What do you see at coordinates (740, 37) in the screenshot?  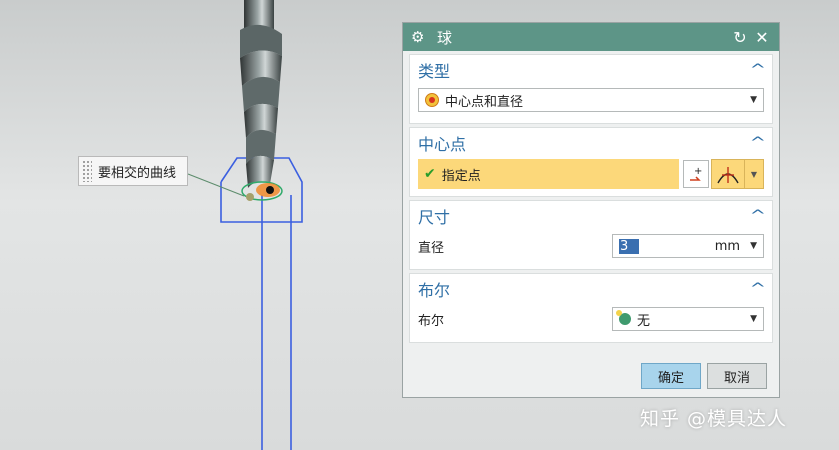 I see `reset-icon: ↻` at bounding box center [740, 37].